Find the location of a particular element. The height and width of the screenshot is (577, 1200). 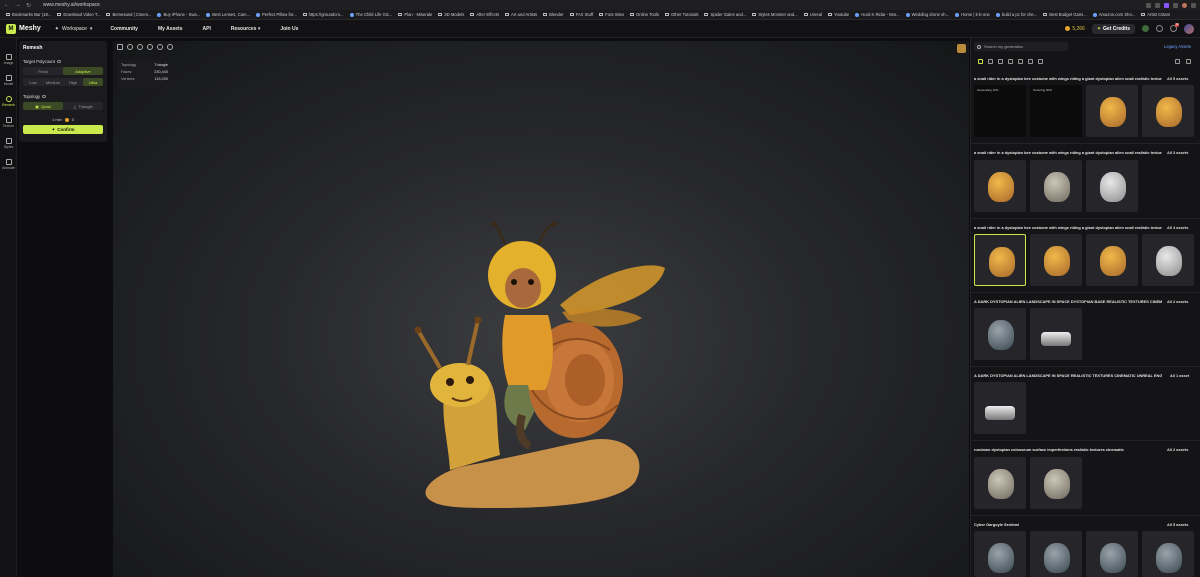

logo: M Meshy is located at coordinates (23, 28).